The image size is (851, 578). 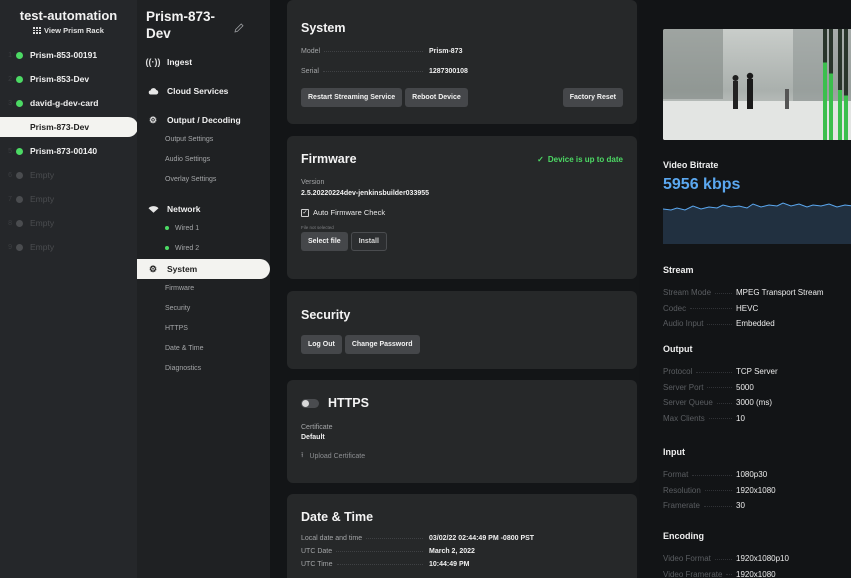 What do you see at coordinates (368, 241) in the screenshot?
I see `install-button: Install` at bounding box center [368, 241].